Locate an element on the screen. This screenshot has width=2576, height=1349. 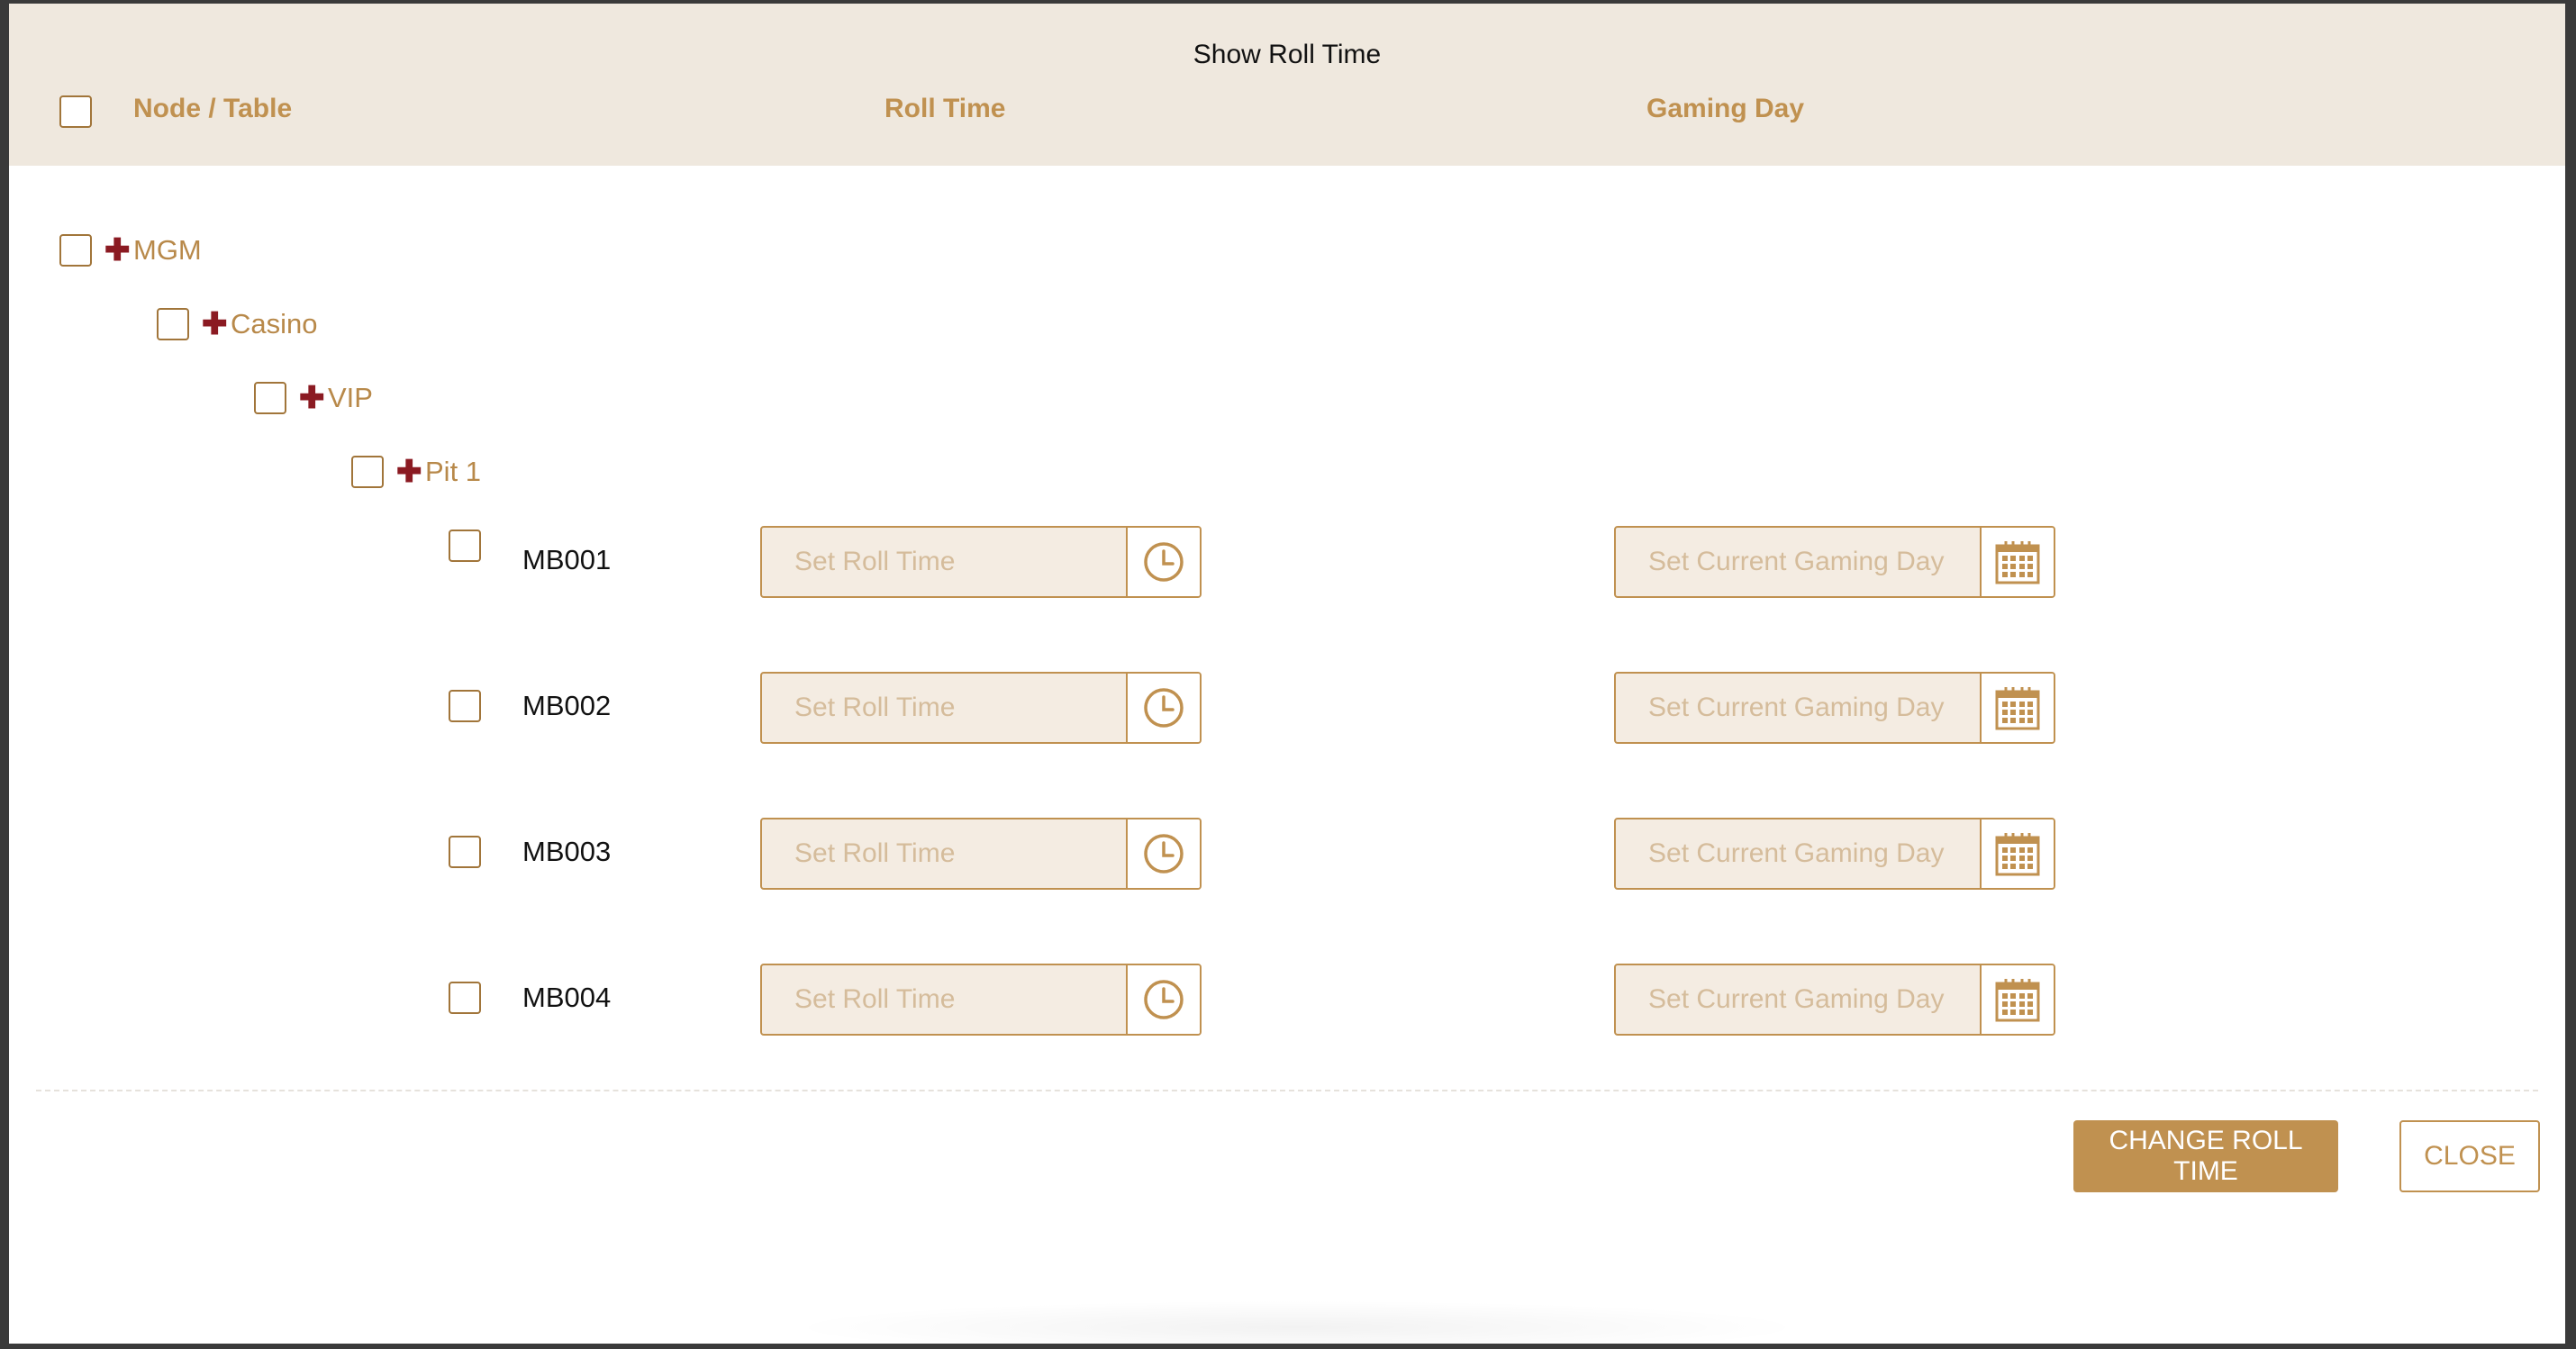
change-roll-time-button: CHANGE ROLL TIME is located at coordinates (2205, 1156).